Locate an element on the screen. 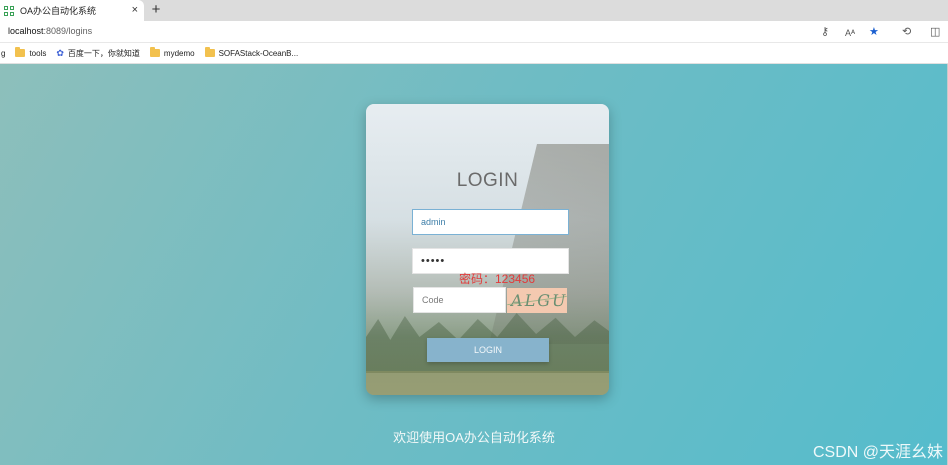 This screenshot has width=948, height=465. new-tab-icon: + is located at coordinates (156, 10).